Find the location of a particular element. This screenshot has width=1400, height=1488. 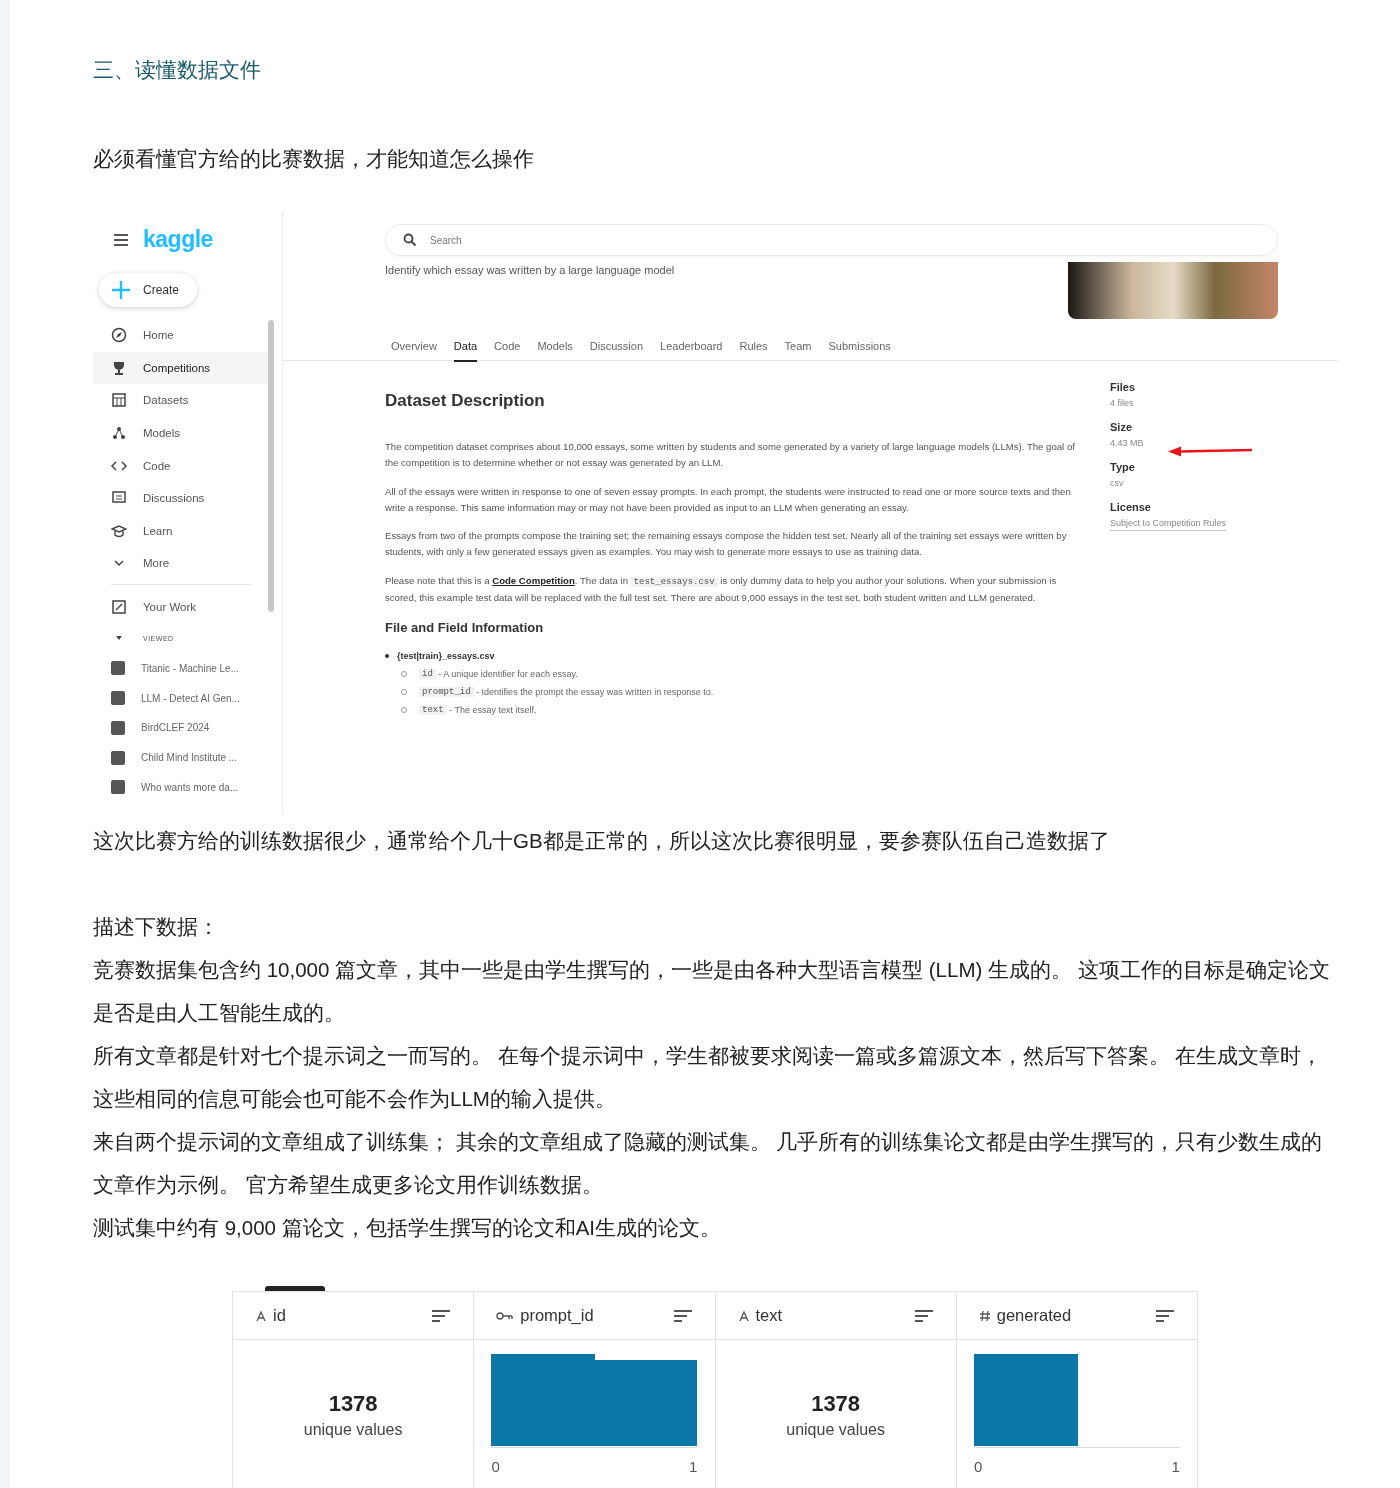

sidebar-item: Code is located at coordinates (182, 465).